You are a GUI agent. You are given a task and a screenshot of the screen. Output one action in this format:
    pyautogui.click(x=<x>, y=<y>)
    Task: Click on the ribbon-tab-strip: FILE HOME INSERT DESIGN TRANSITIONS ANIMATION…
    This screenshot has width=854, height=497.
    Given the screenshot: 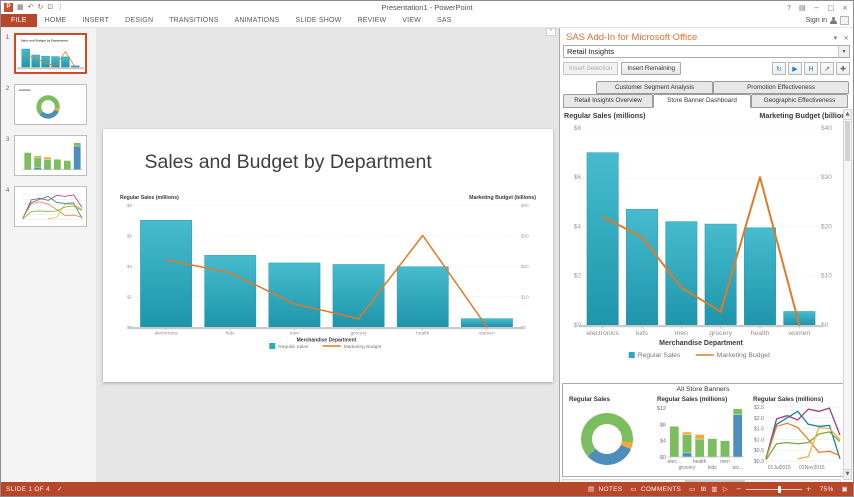 What is the action you would take?
    pyautogui.click(x=427, y=21)
    